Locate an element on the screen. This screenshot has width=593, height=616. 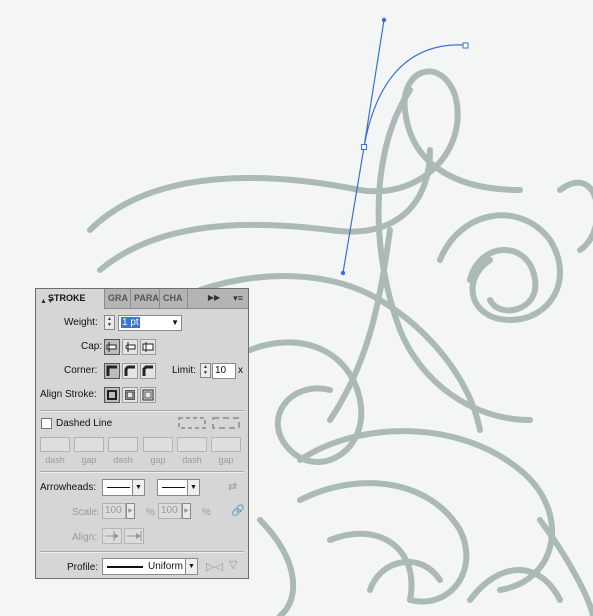
round-cap-icon is located at coordinates (130, 347).